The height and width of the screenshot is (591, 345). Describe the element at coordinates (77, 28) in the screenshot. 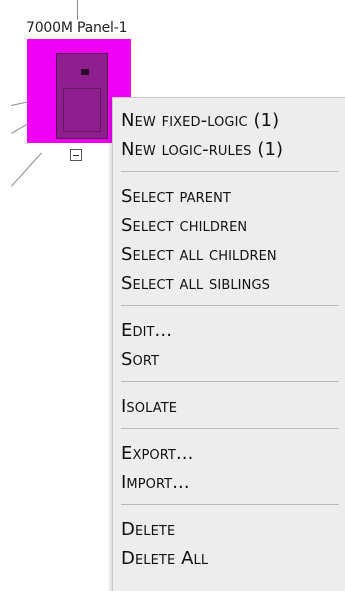

I see `node-title: 7000M Panel-1` at that location.